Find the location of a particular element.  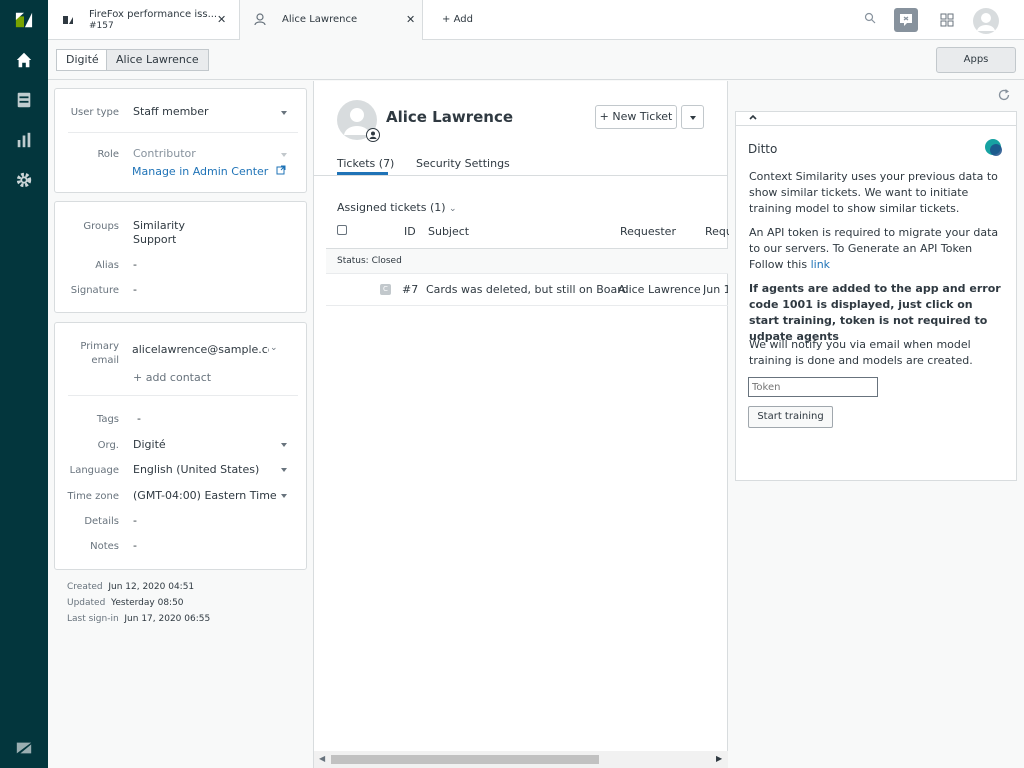

primary-nav is located at coordinates (24, 384).